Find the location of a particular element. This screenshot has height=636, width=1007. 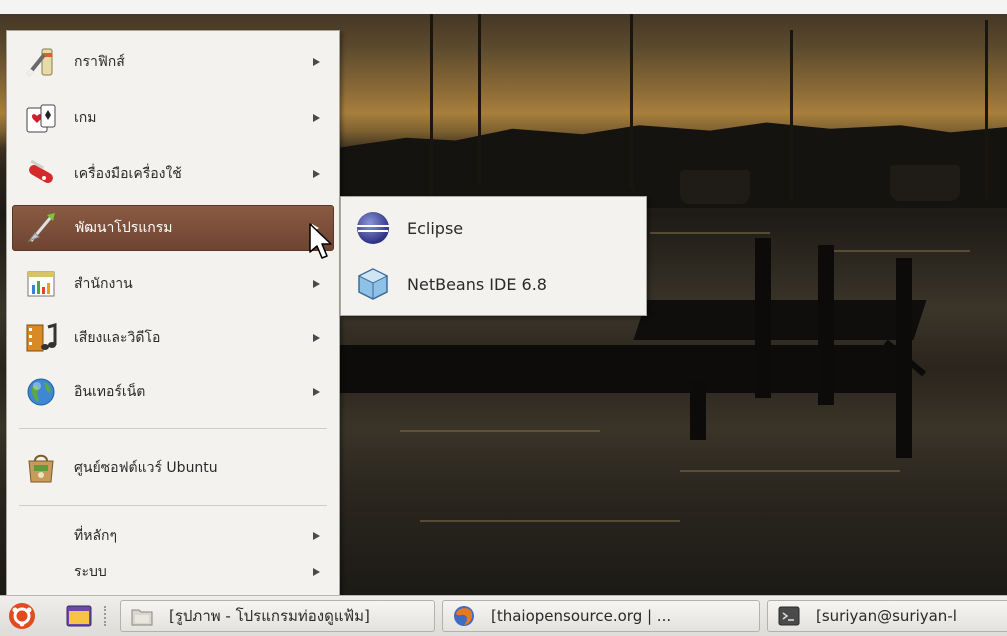

show-desktop-icon is located at coordinates (79, 616).